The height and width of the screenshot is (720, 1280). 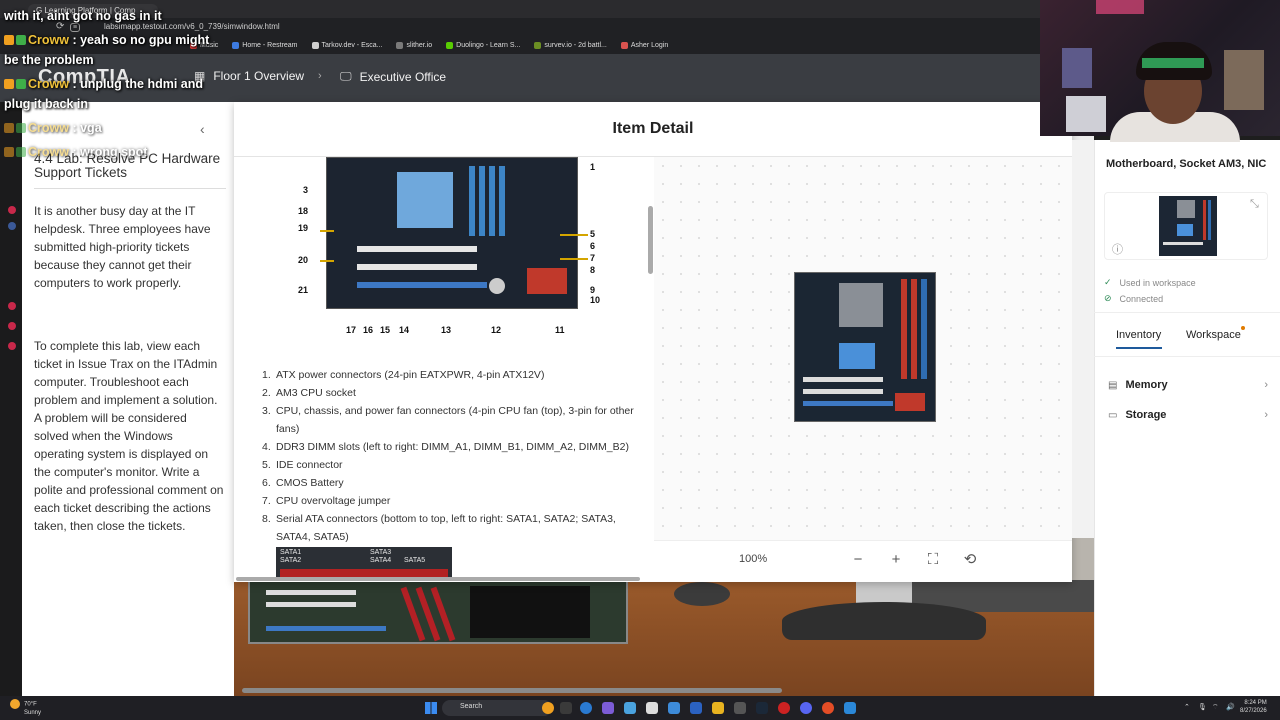 I want to click on tab-inventory: Inventory, so click(x=1138, y=335).